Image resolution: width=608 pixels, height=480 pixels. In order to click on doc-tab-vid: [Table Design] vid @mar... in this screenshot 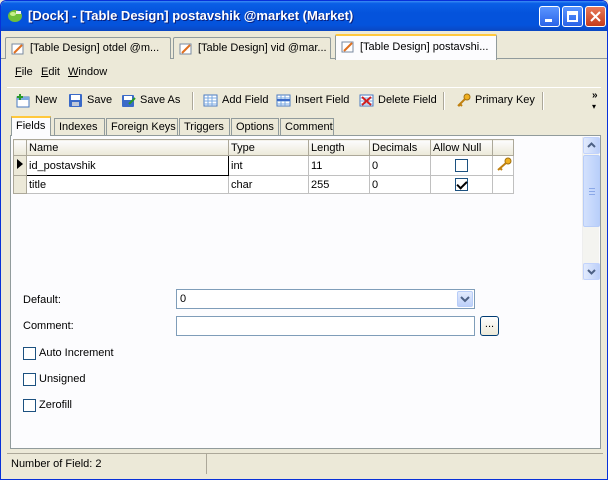, I will do `click(252, 48)`.